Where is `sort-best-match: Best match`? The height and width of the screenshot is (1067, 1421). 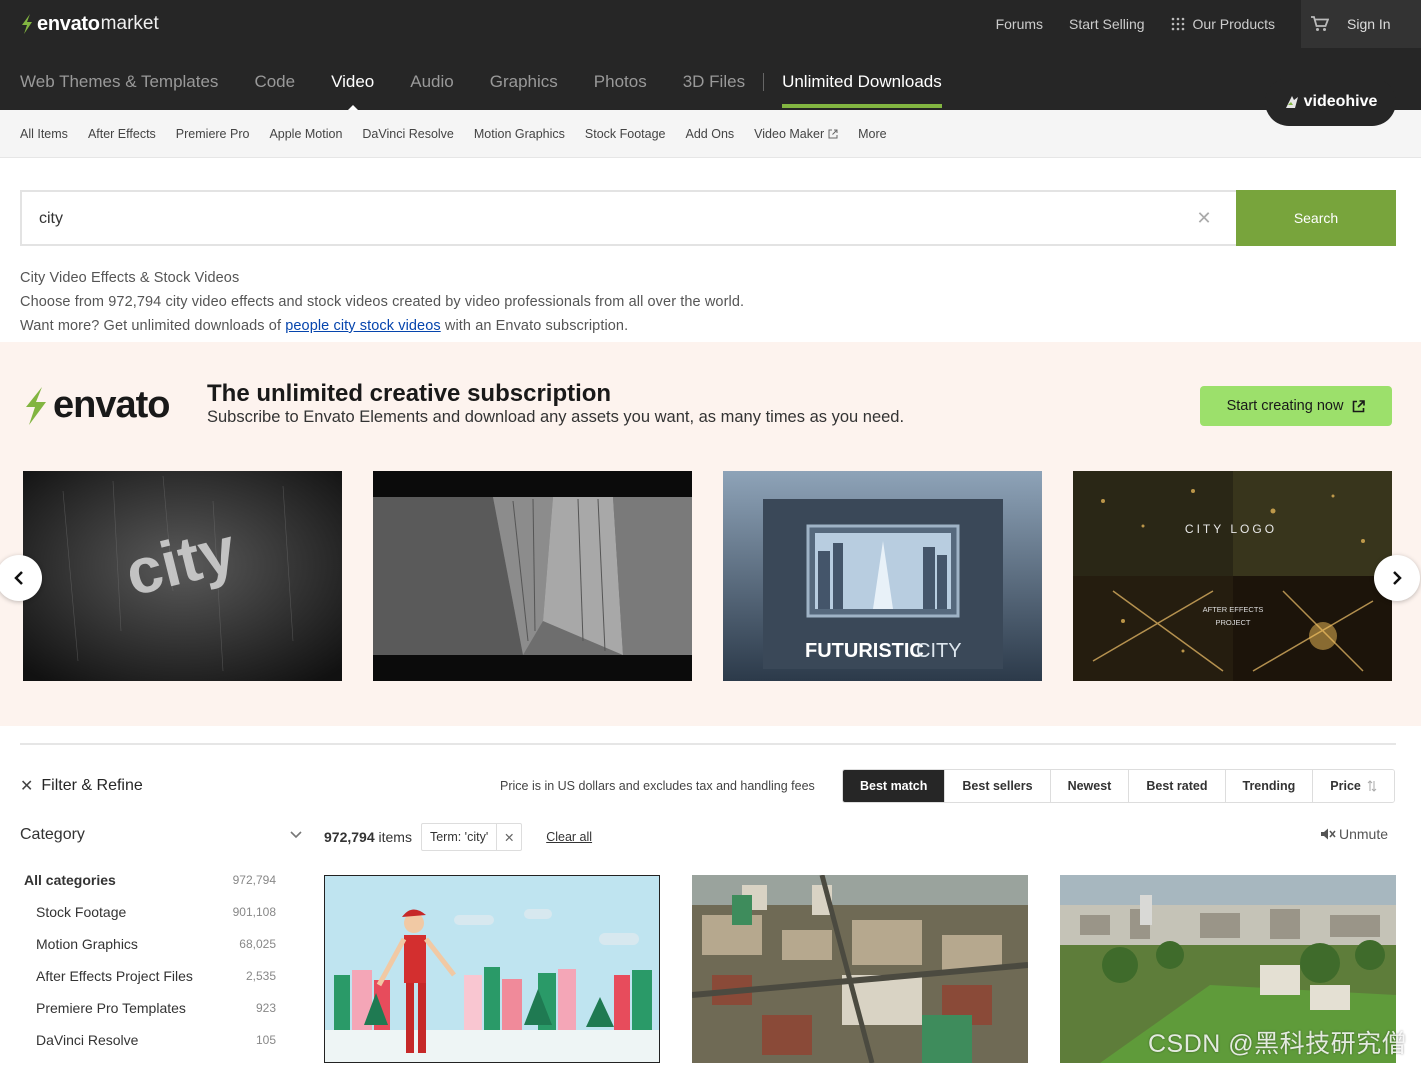 sort-best-match: Best match is located at coordinates (894, 786).